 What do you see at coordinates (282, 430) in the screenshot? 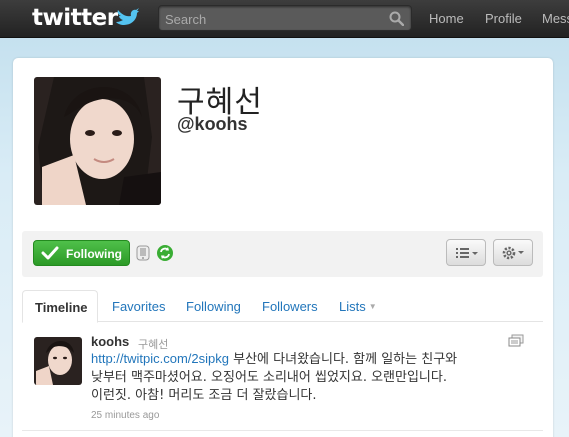
I see `divider` at bounding box center [282, 430].